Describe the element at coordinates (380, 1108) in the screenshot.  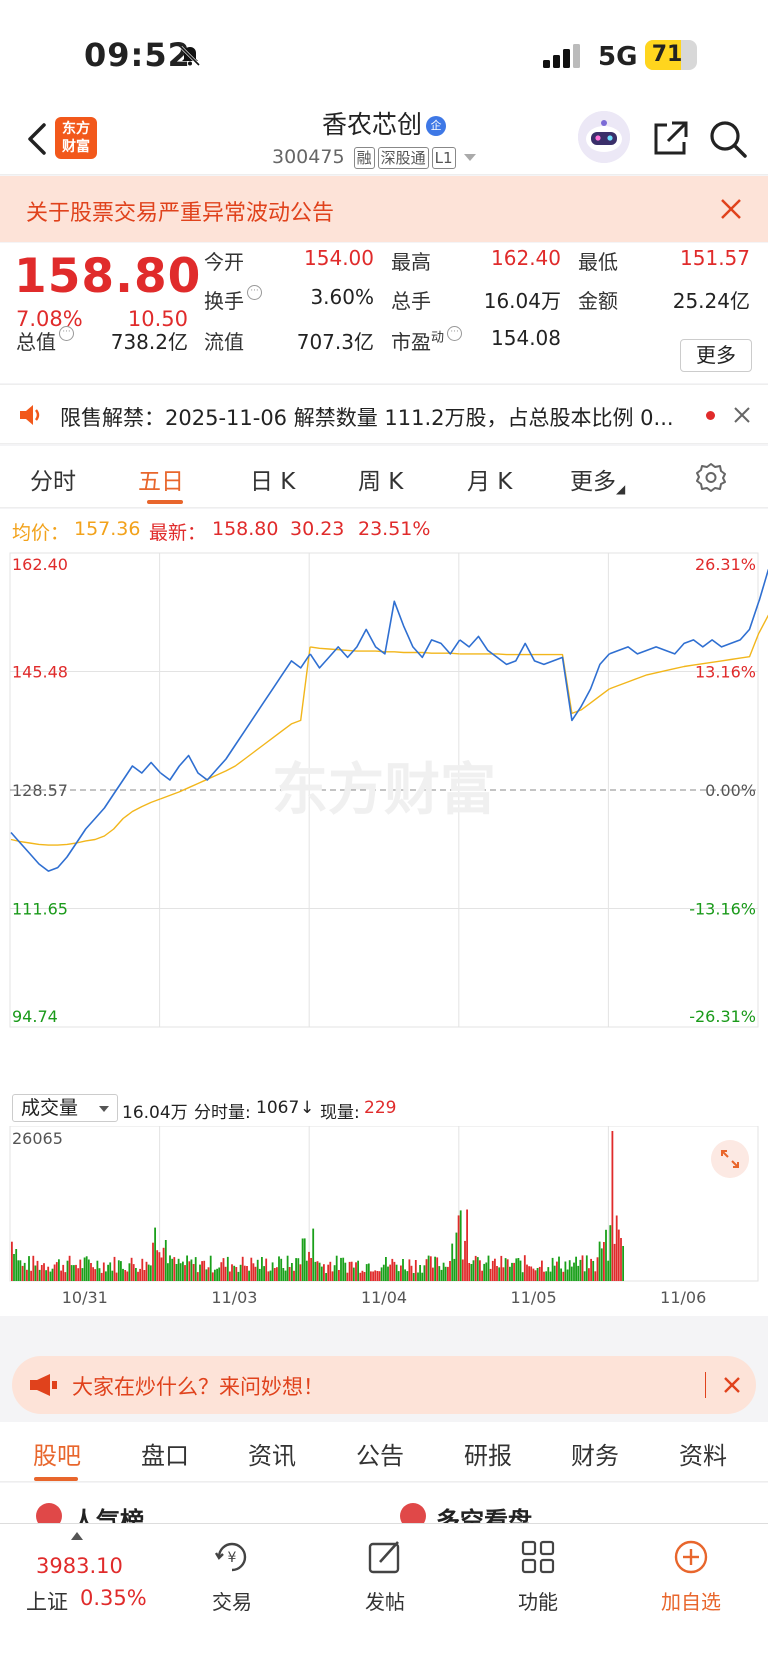
I see `current-volume-value: 229` at that location.